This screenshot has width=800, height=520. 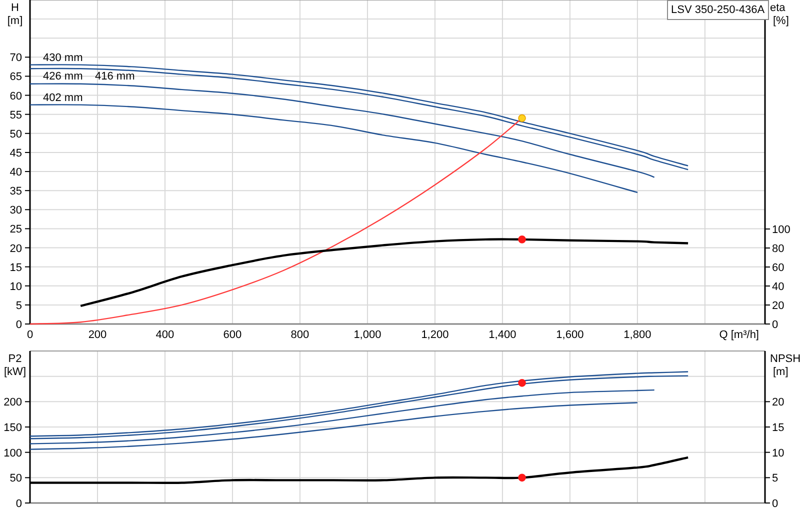 What do you see at coordinates (15, 372) in the screenshot?
I see `axis-unit: [kW]` at bounding box center [15, 372].